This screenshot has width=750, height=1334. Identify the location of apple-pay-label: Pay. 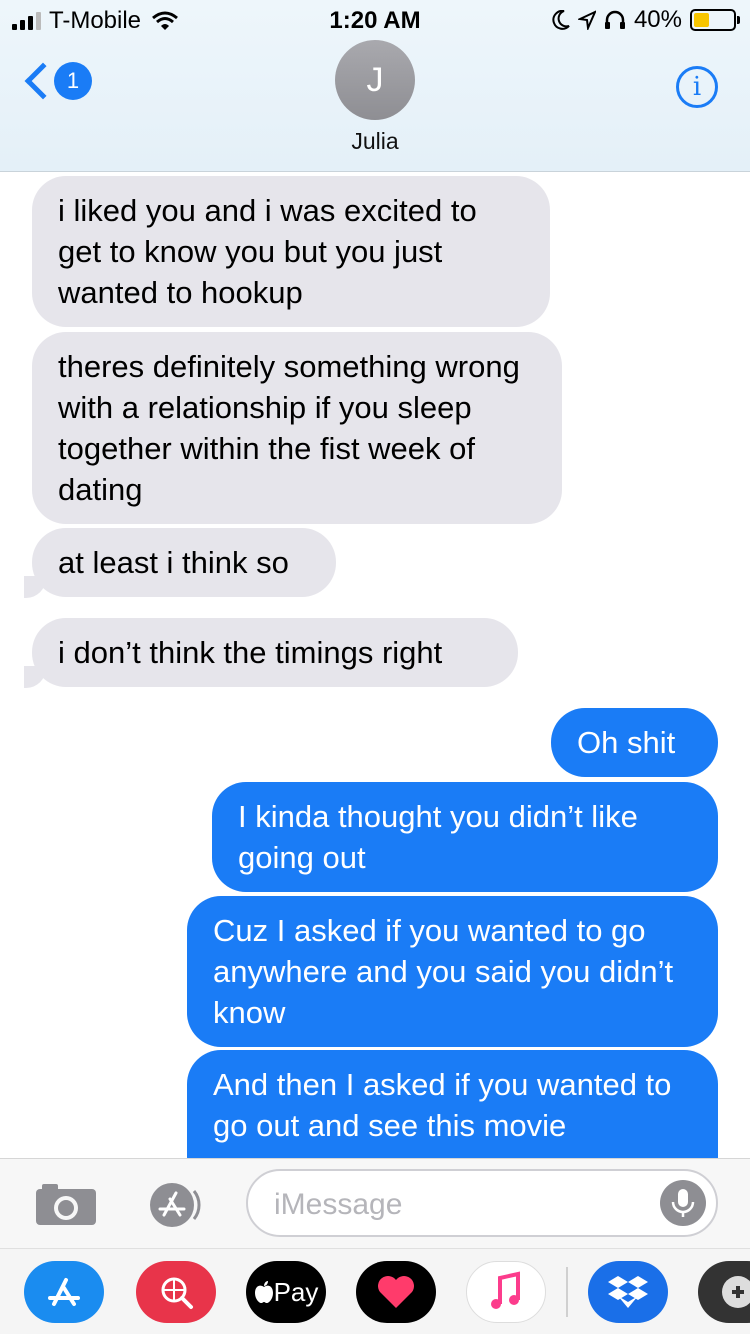
(296, 1291).